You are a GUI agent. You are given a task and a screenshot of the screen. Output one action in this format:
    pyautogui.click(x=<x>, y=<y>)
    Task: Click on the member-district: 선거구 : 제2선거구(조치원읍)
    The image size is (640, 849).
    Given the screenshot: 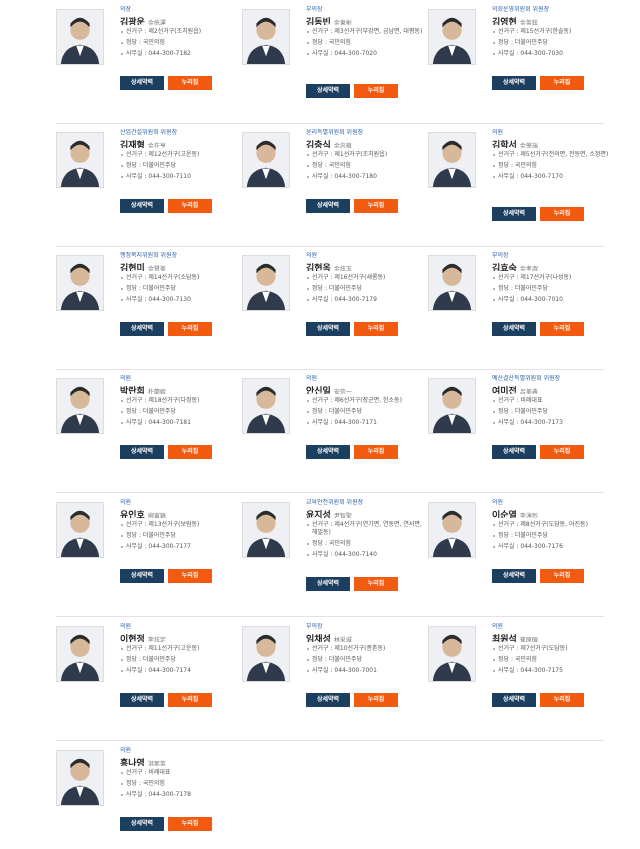 What is the action you would take?
    pyautogui.click(x=181, y=32)
    